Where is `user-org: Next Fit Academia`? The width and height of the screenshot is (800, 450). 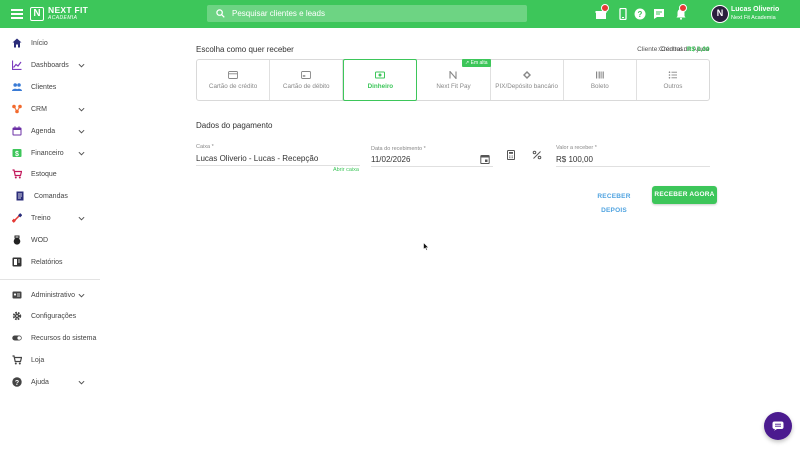 user-org: Next Fit Academia is located at coordinates (753, 18).